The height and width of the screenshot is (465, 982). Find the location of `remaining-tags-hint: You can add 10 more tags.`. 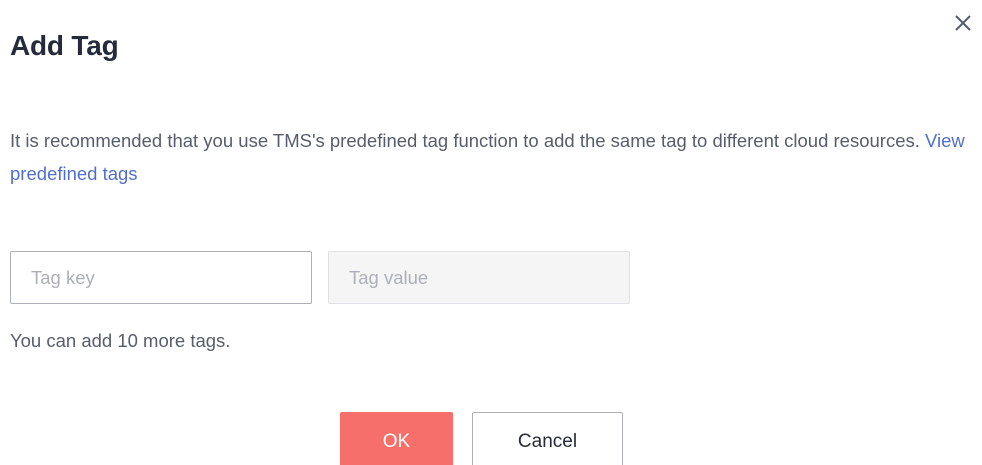

remaining-tags-hint: You can add 10 more tags. is located at coordinates (120, 340).